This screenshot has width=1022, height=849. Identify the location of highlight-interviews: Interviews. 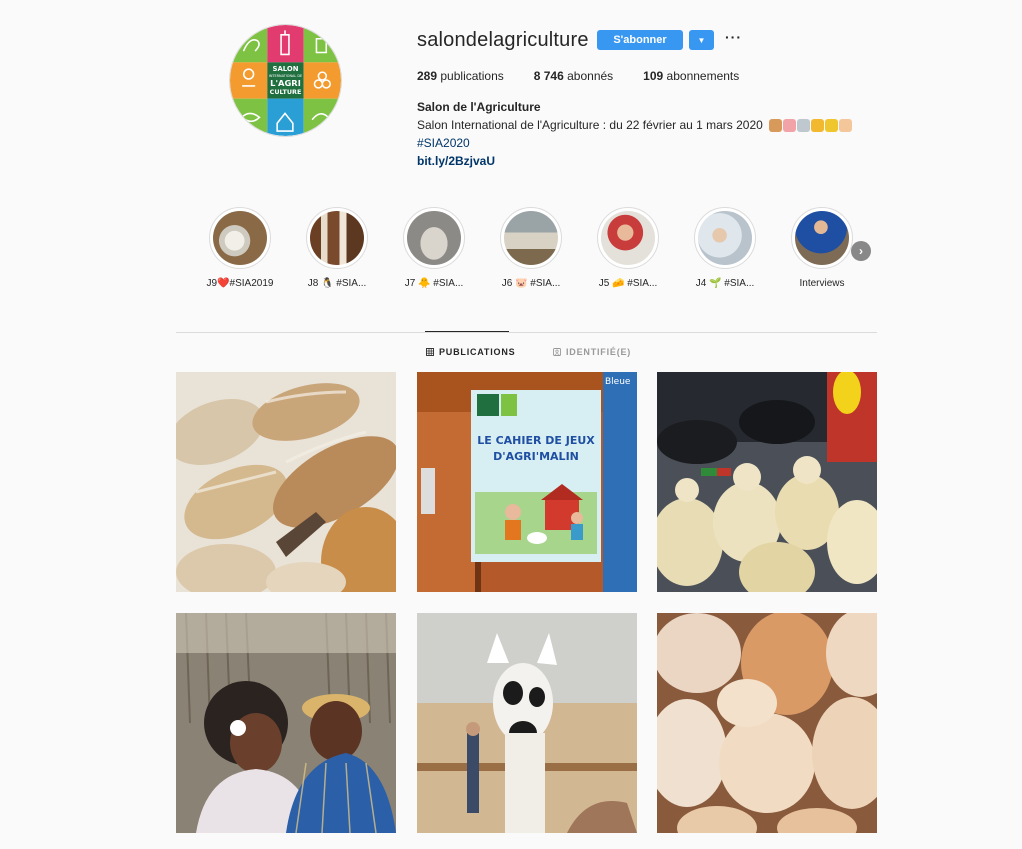
(822, 248).